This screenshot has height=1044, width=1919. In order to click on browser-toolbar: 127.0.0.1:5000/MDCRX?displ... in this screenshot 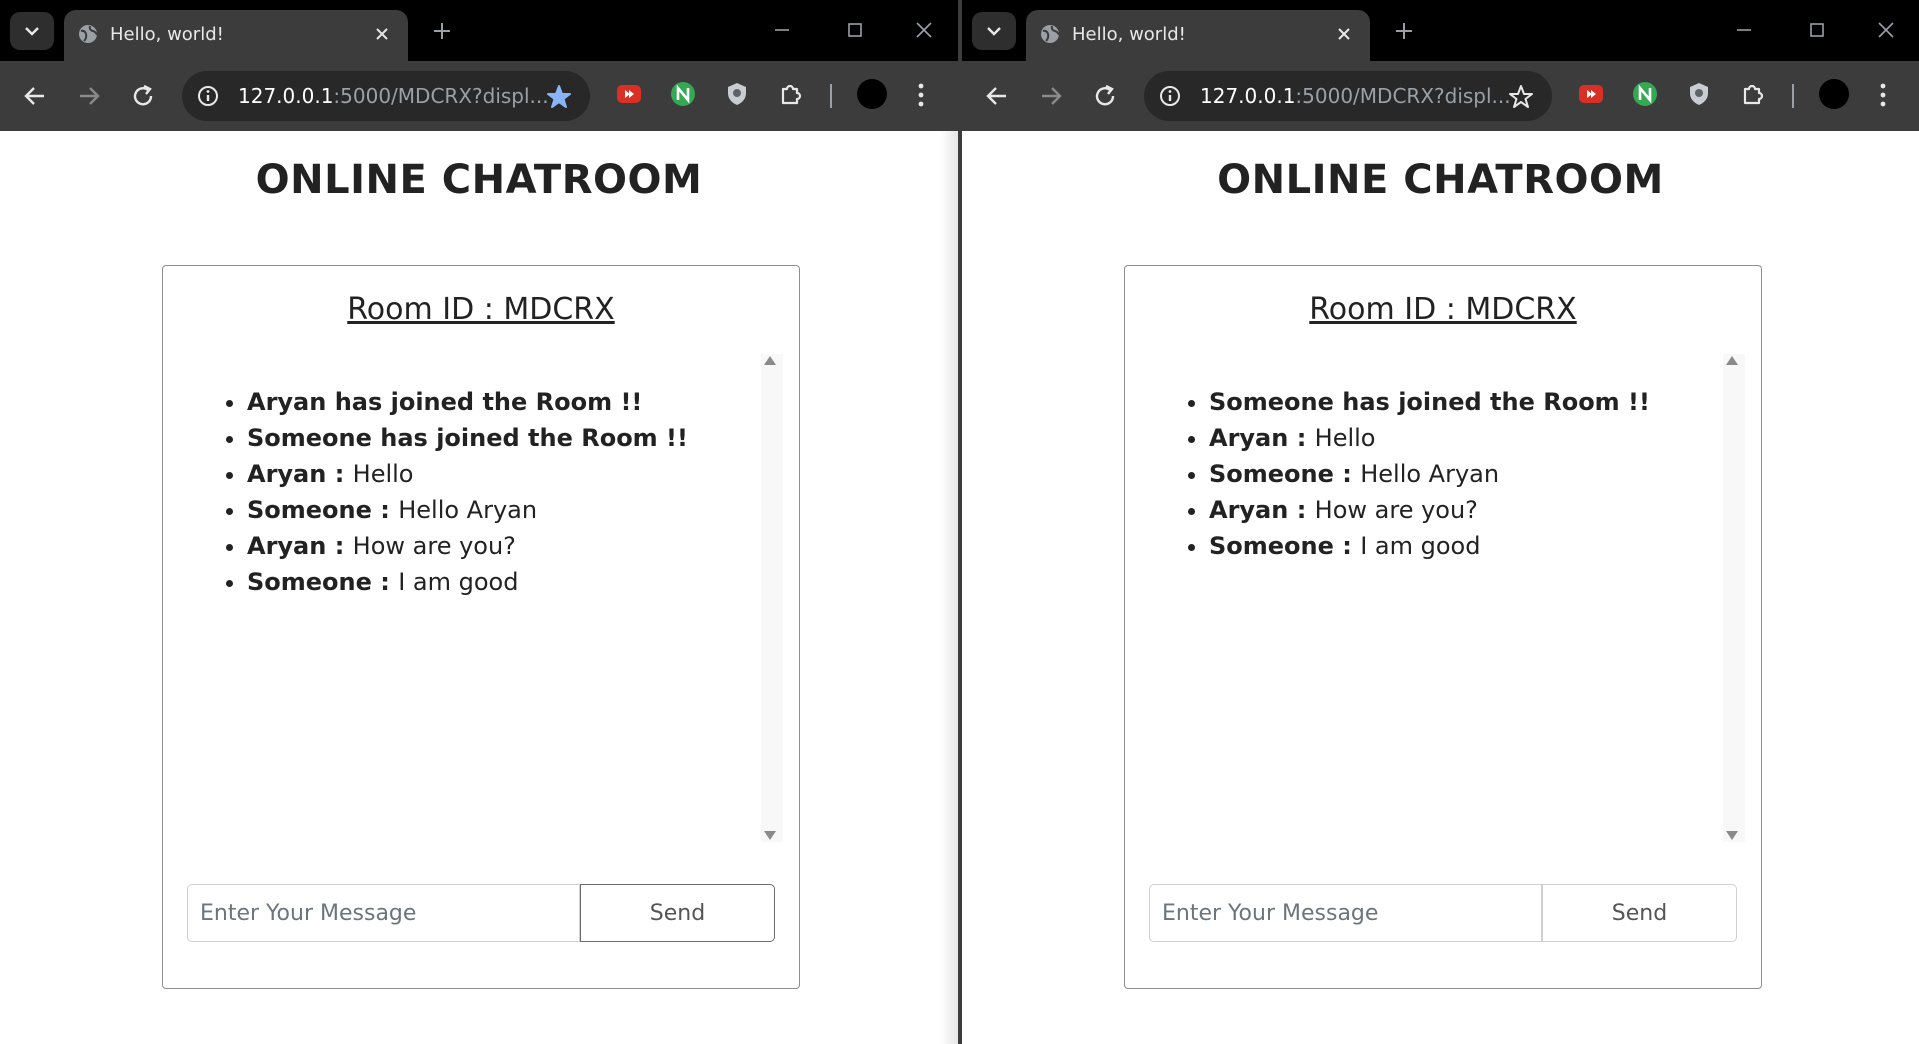, I will do `click(479, 96)`.